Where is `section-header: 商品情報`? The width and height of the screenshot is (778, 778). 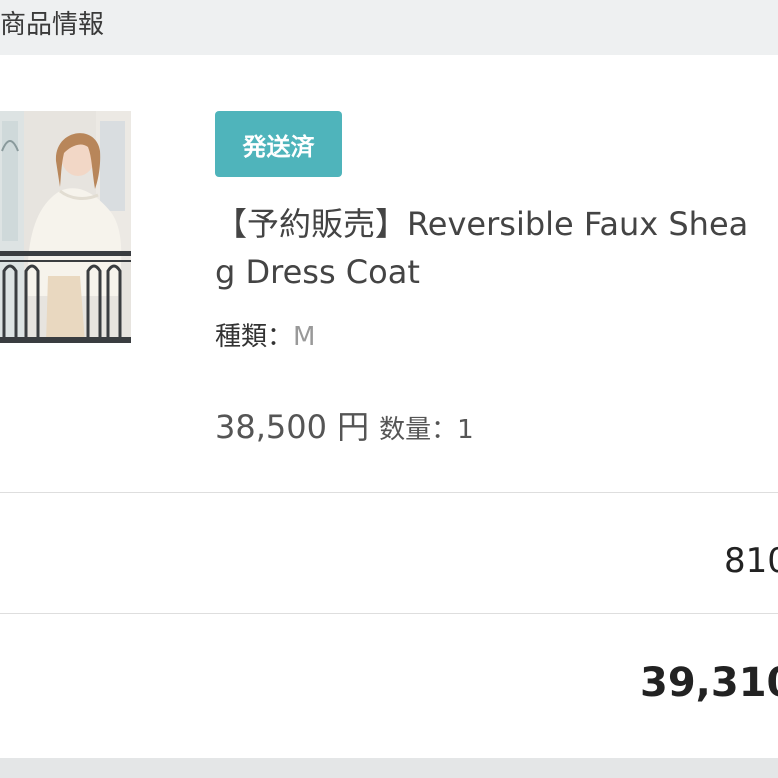
section-header: 商品情報 is located at coordinates (389, 27).